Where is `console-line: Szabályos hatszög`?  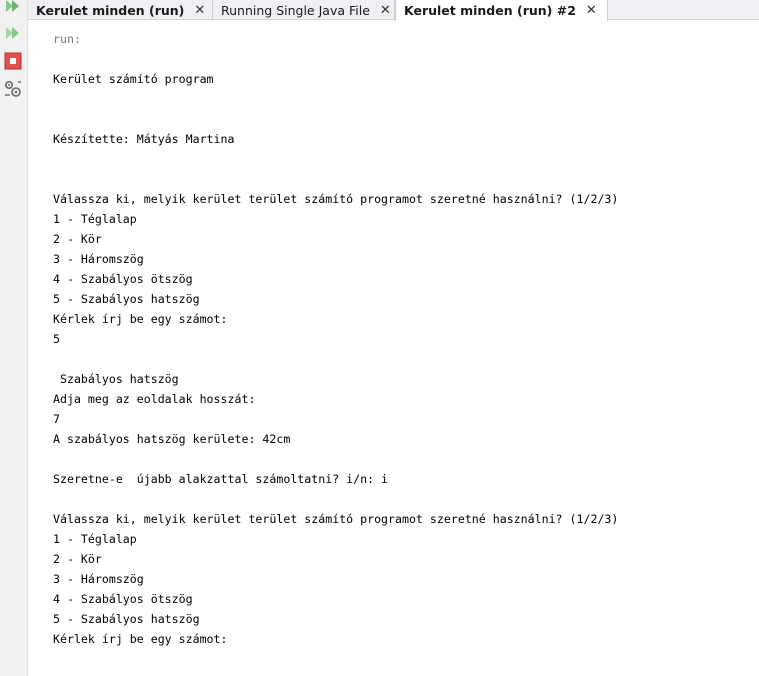 console-line: Szabályos hatszög is located at coordinates (116, 379).